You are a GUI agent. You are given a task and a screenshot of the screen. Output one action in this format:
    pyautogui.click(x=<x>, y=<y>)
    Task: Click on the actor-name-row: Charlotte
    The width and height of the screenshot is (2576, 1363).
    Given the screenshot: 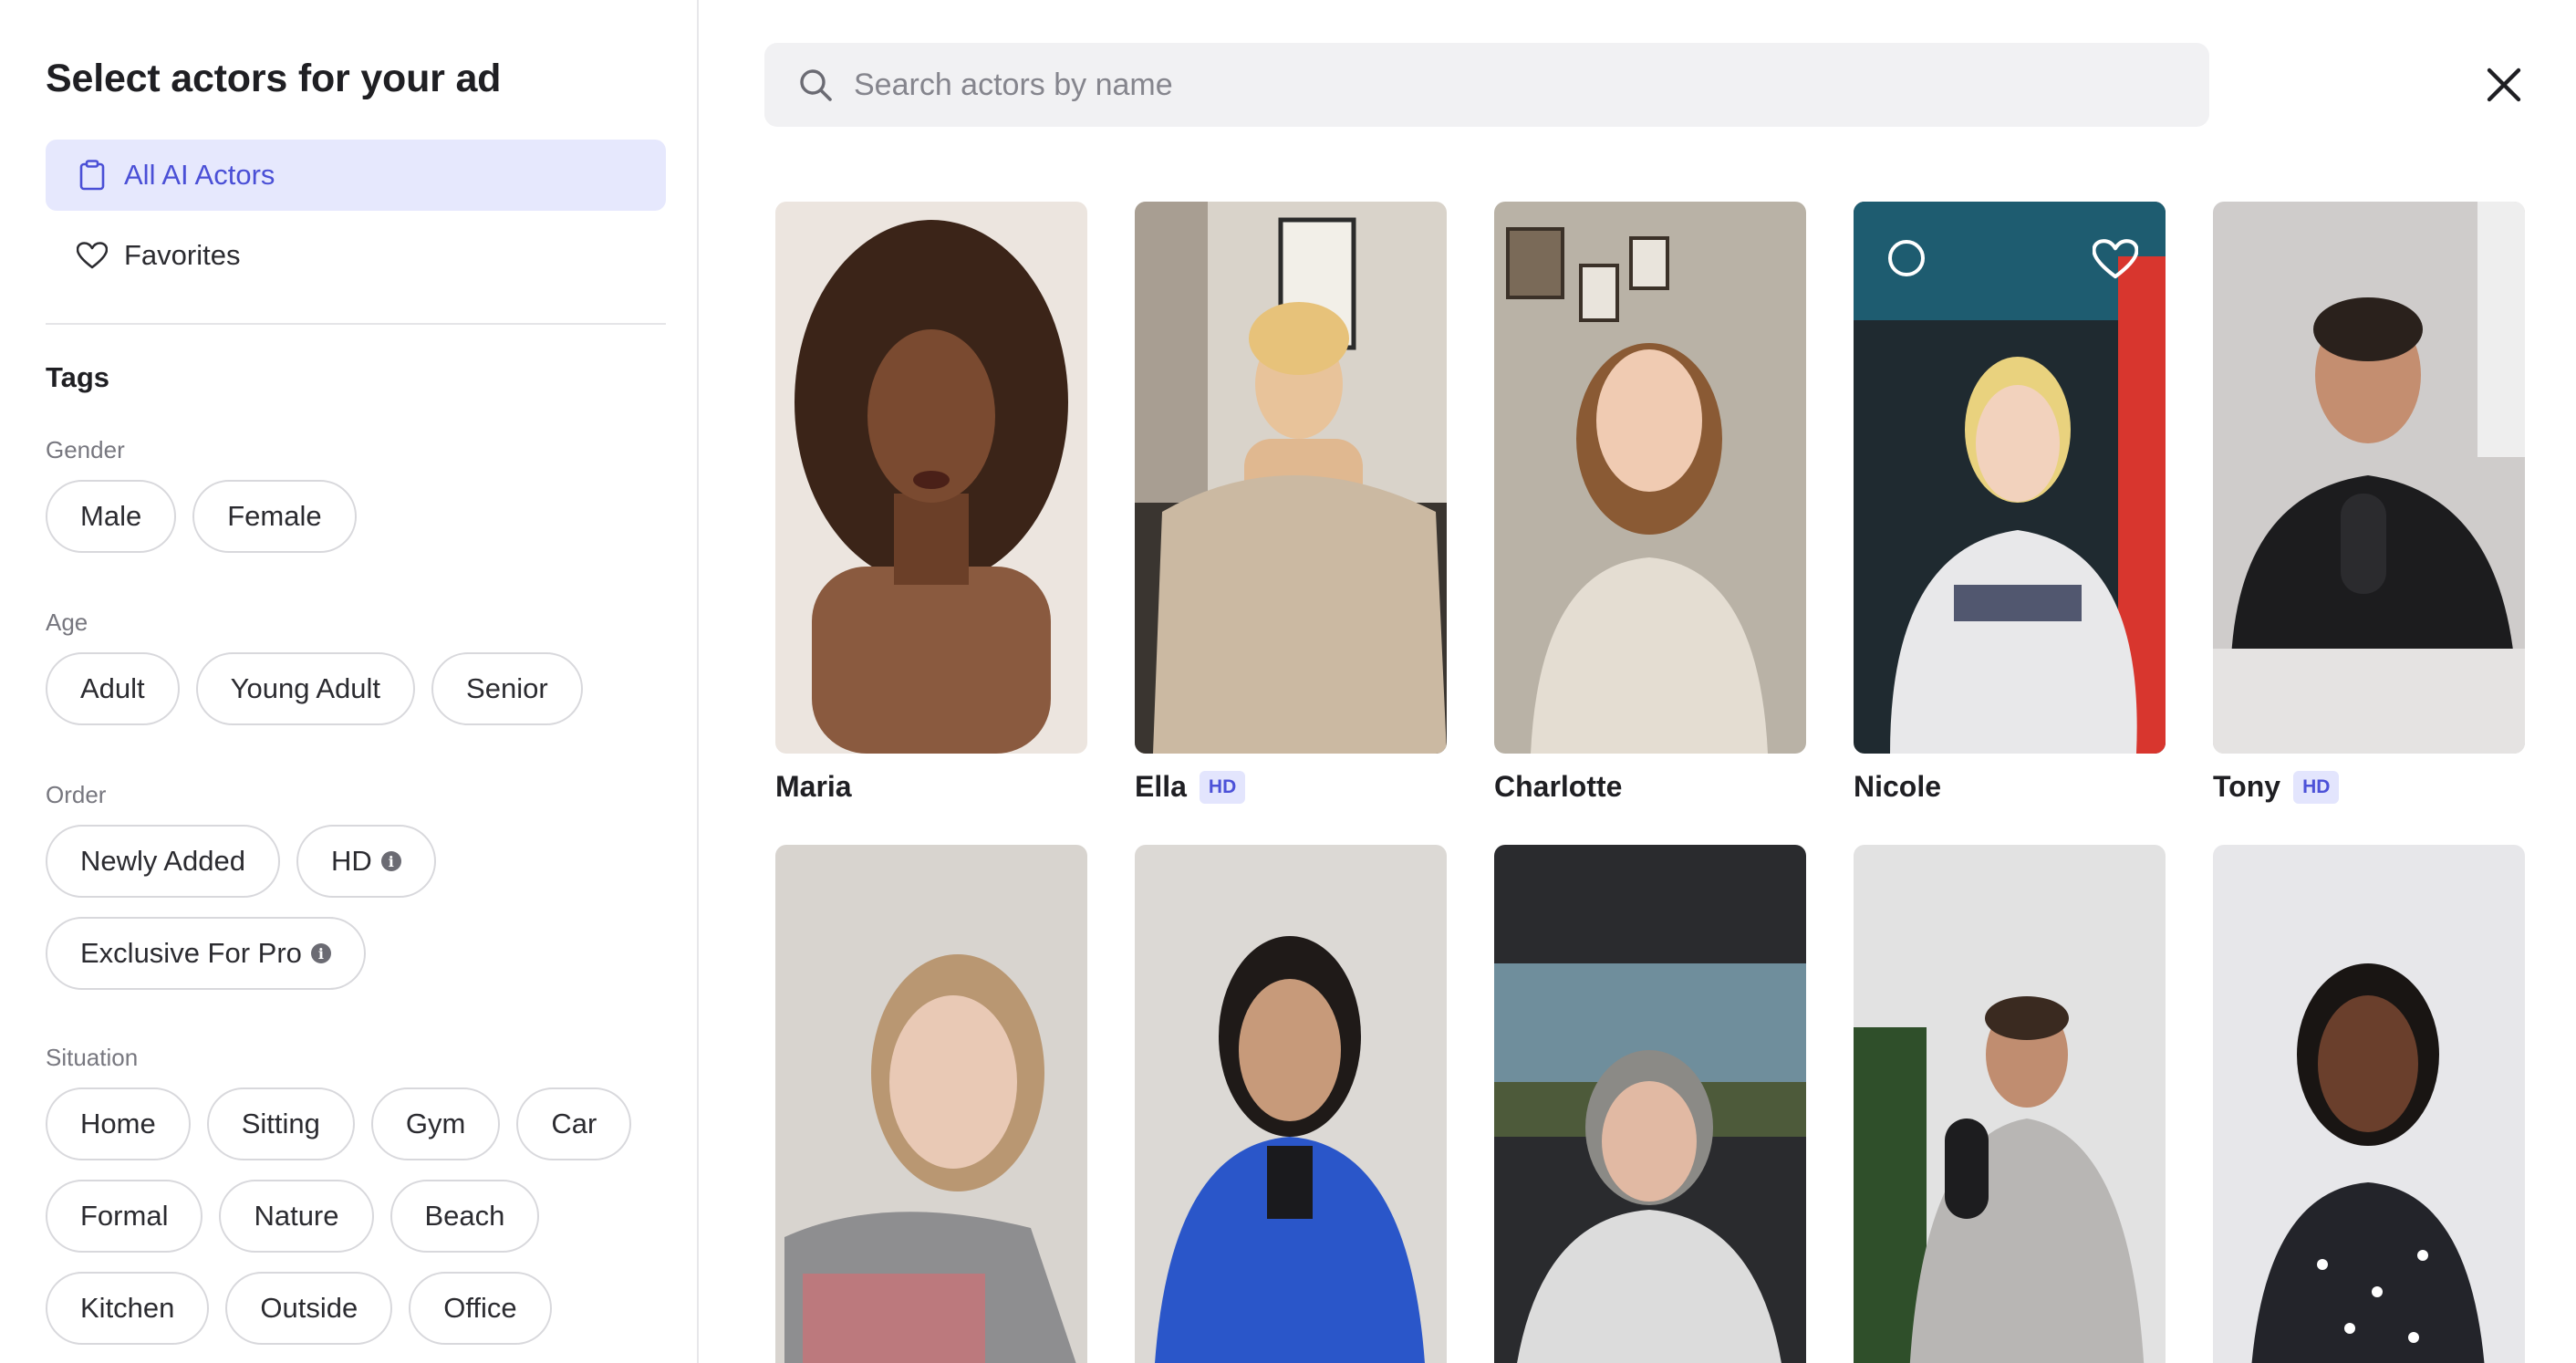 What is the action you would take?
    pyautogui.click(x=1650, y=787)
    